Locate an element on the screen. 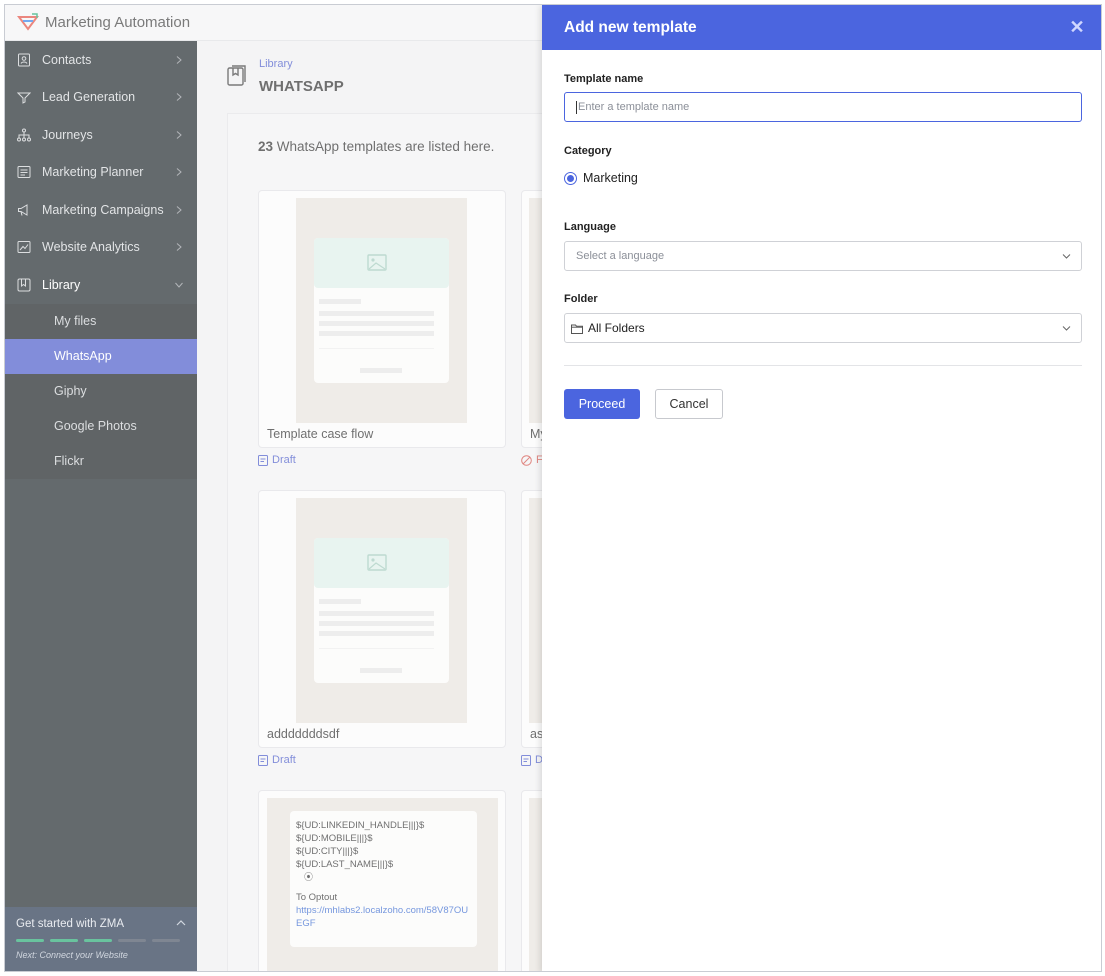 The height and width of the screenshot is (976, 1105). folder-icon is located at coordinates (577, 329).